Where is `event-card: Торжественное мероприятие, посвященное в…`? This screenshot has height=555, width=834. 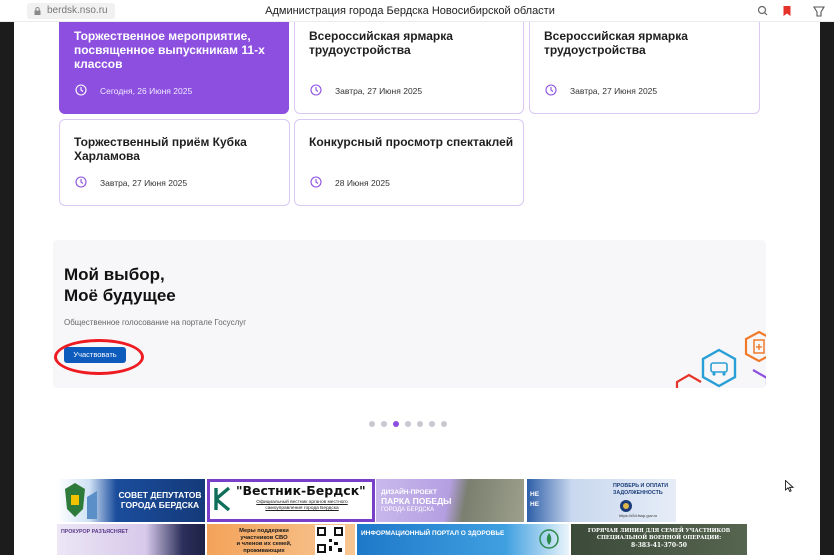 event-card: Торжественное мероприятие, посвященное в… is located at coordinates (174, 68).